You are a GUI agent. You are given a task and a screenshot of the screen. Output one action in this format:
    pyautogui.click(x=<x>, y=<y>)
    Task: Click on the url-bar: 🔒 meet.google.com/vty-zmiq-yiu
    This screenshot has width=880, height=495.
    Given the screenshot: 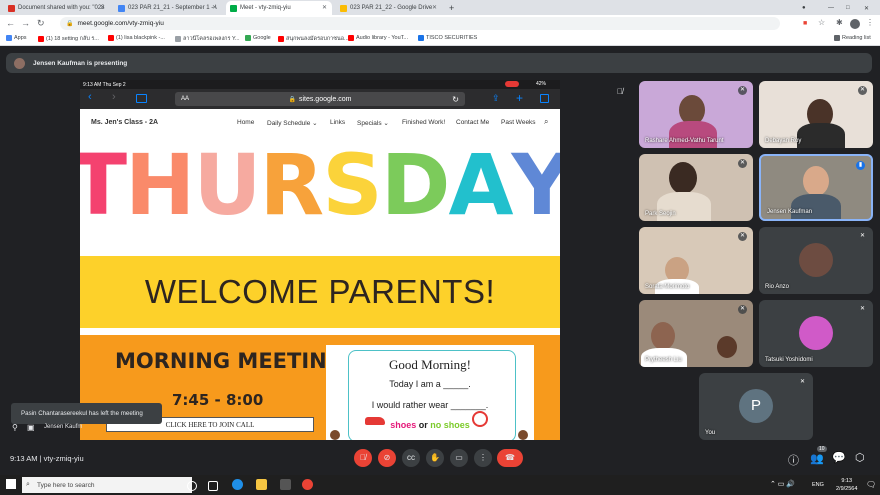 What is the action you would take?
    pyautogui.click(x=420, y=23)
    